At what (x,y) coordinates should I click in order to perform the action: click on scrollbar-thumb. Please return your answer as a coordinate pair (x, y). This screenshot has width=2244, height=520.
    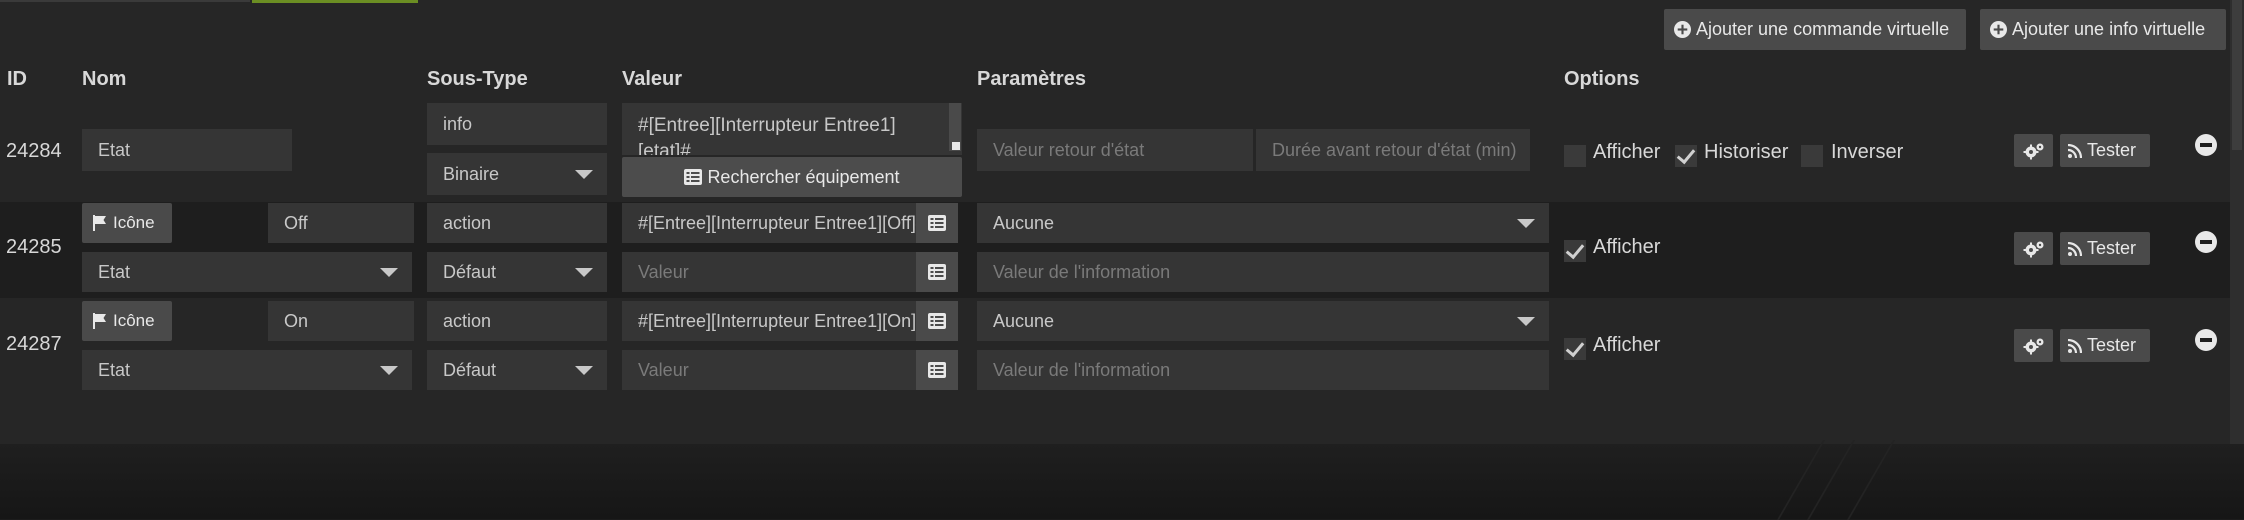
    Looking at the image, I should click on (2237, 75).